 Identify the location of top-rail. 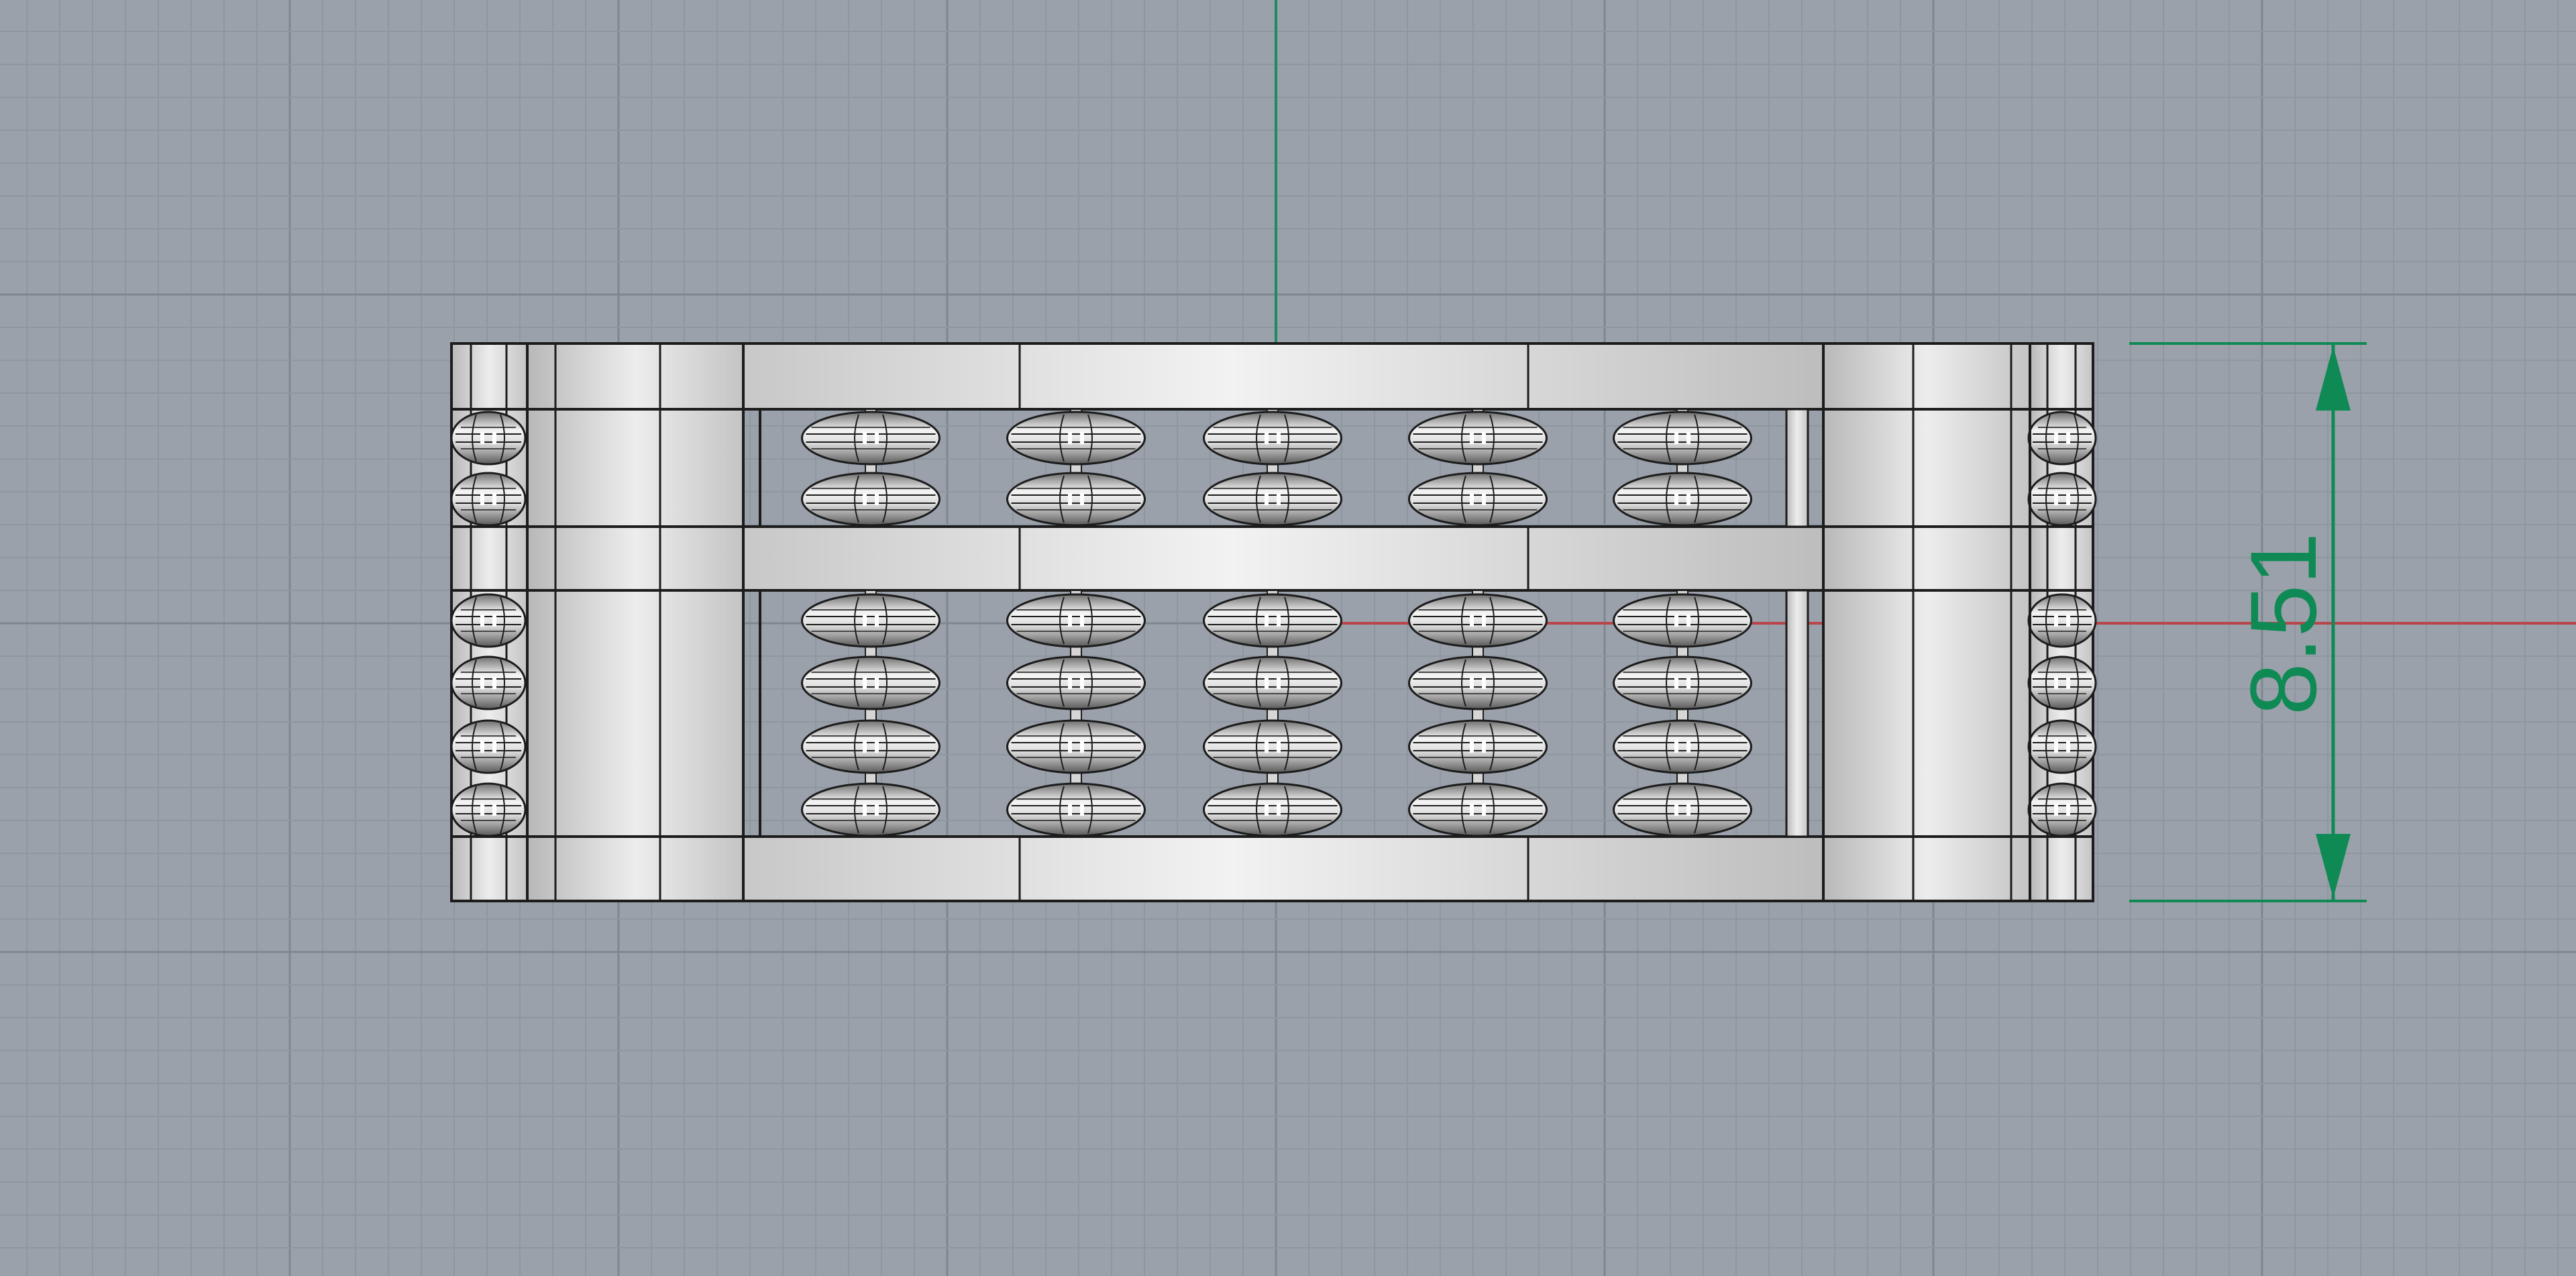
(1283, 377).